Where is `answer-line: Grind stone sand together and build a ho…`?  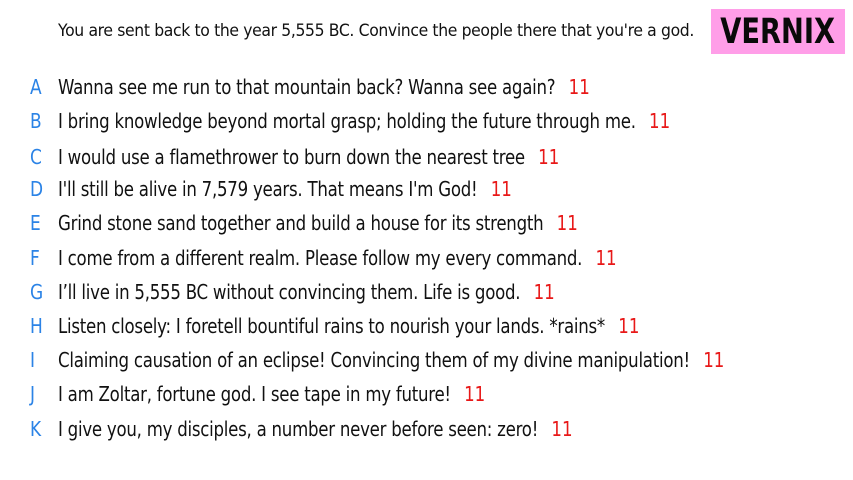 answer-line: Grind stone sand together and build a ho… is located at coordinates (318, 223).